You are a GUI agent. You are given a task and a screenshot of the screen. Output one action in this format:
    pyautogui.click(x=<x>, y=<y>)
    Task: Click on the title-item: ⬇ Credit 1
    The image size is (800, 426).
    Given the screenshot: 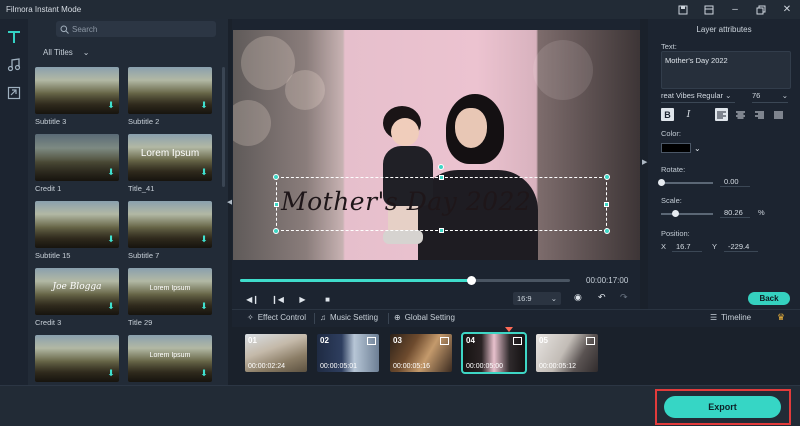 What is the action you would take?
    pyautogui.click(x=77, y=163)
    